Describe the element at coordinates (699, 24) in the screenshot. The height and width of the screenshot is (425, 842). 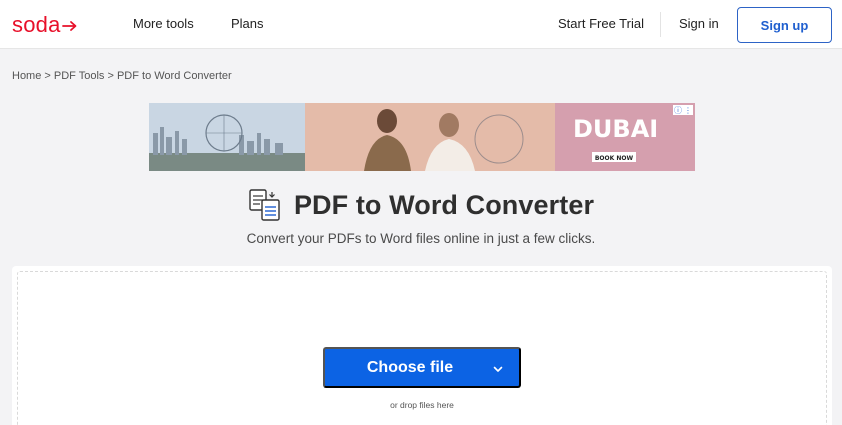
I see `nav-sign-in: Sign in` at that location.